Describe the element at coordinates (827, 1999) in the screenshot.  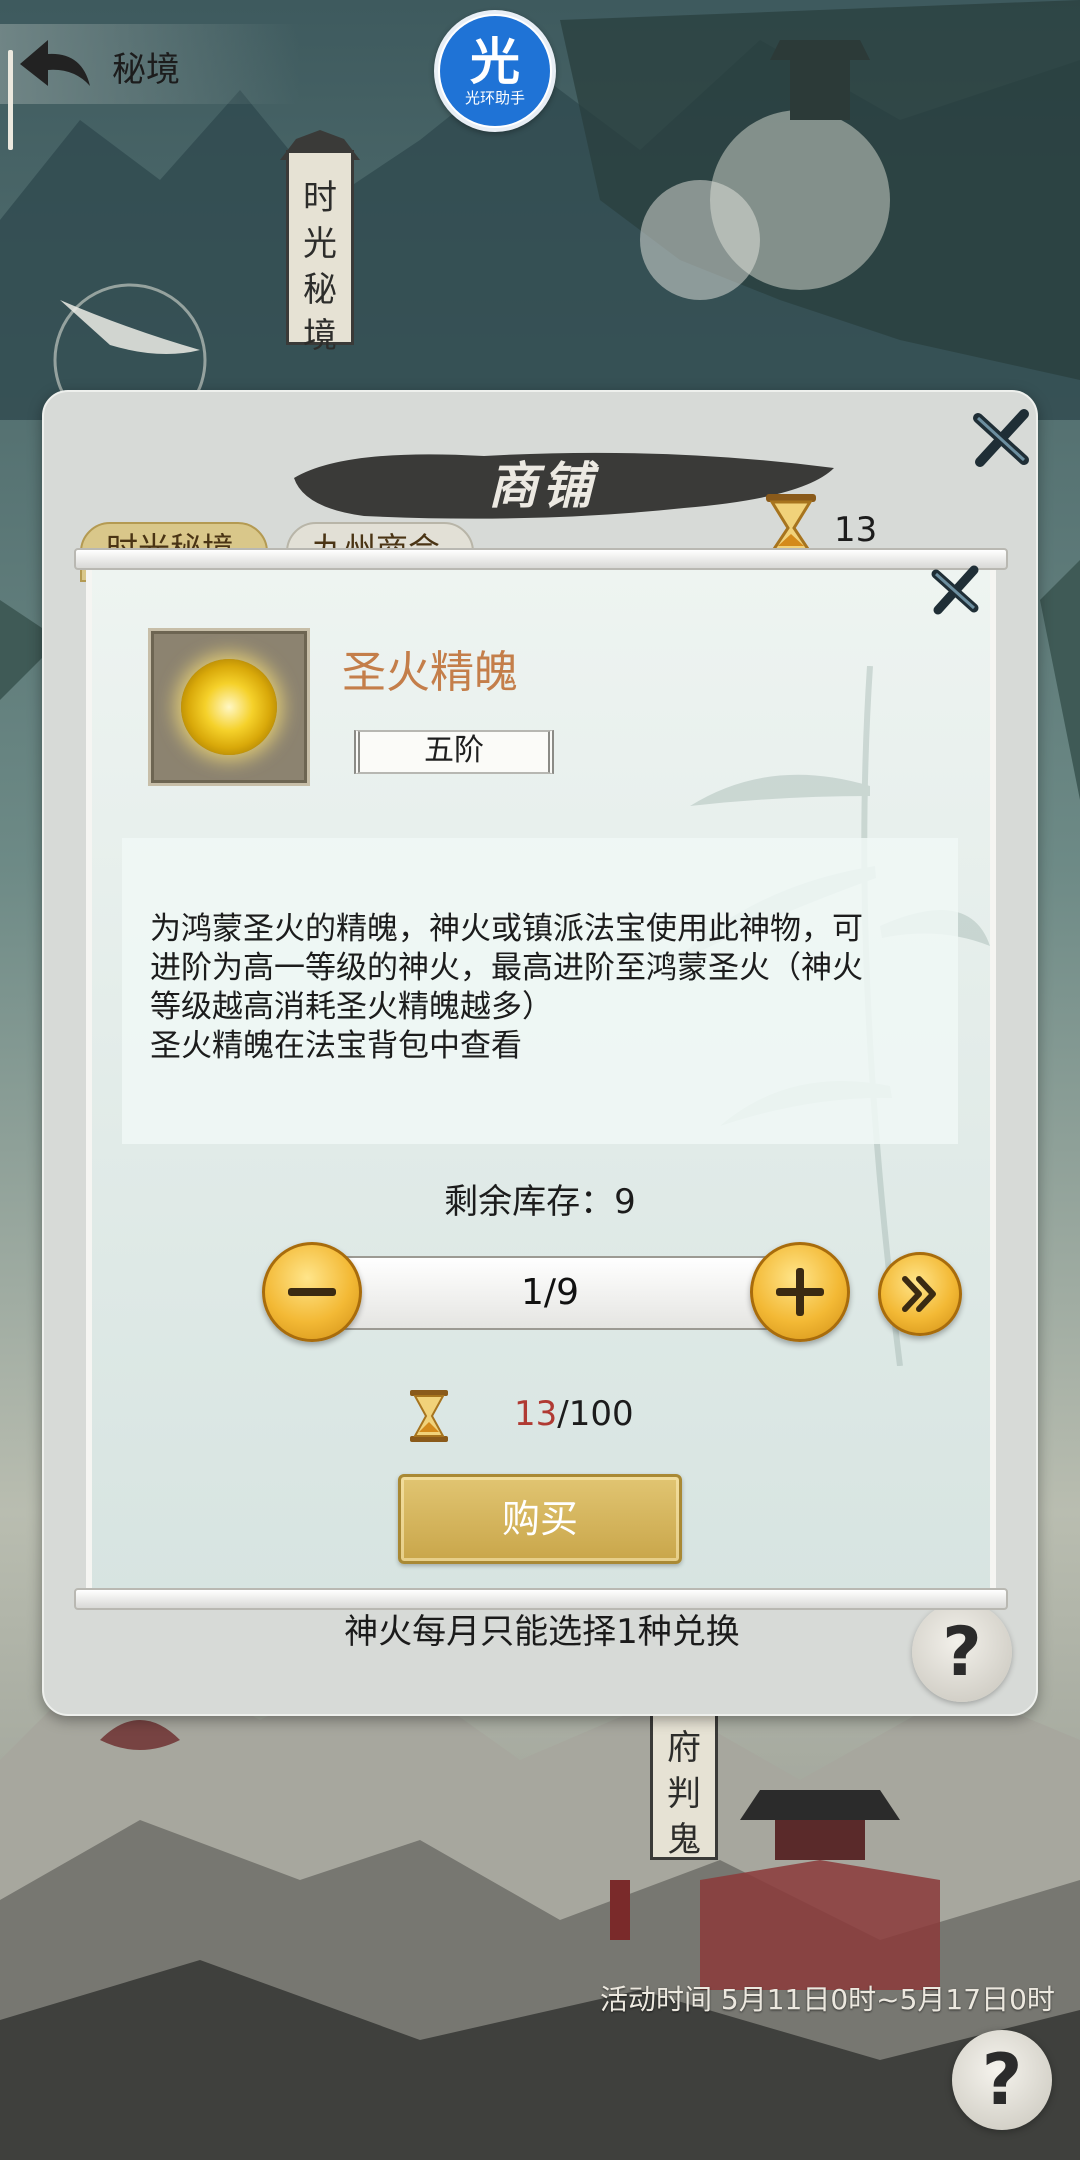
I see `event-time-text: 活动时间 5月11日0时~5月17日0时` at that location.